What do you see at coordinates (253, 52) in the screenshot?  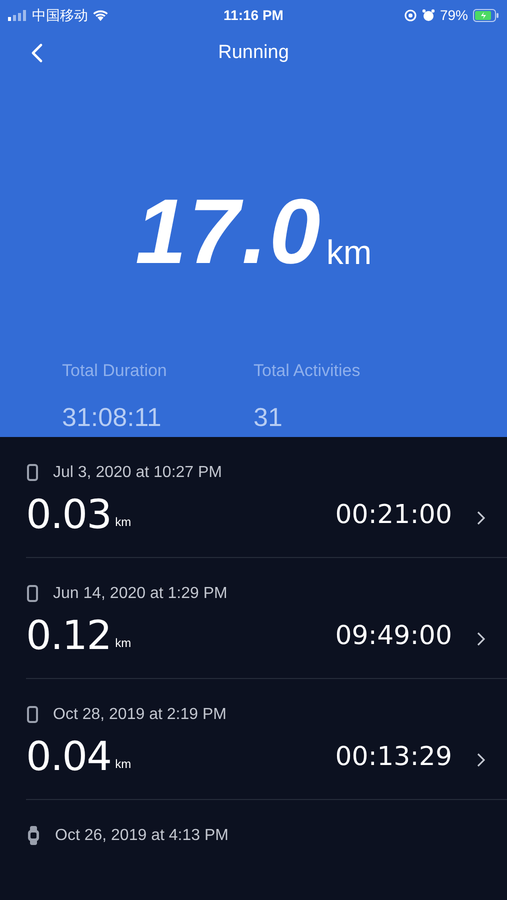 I see `page-title: Running` at bounding box center [253, 52].